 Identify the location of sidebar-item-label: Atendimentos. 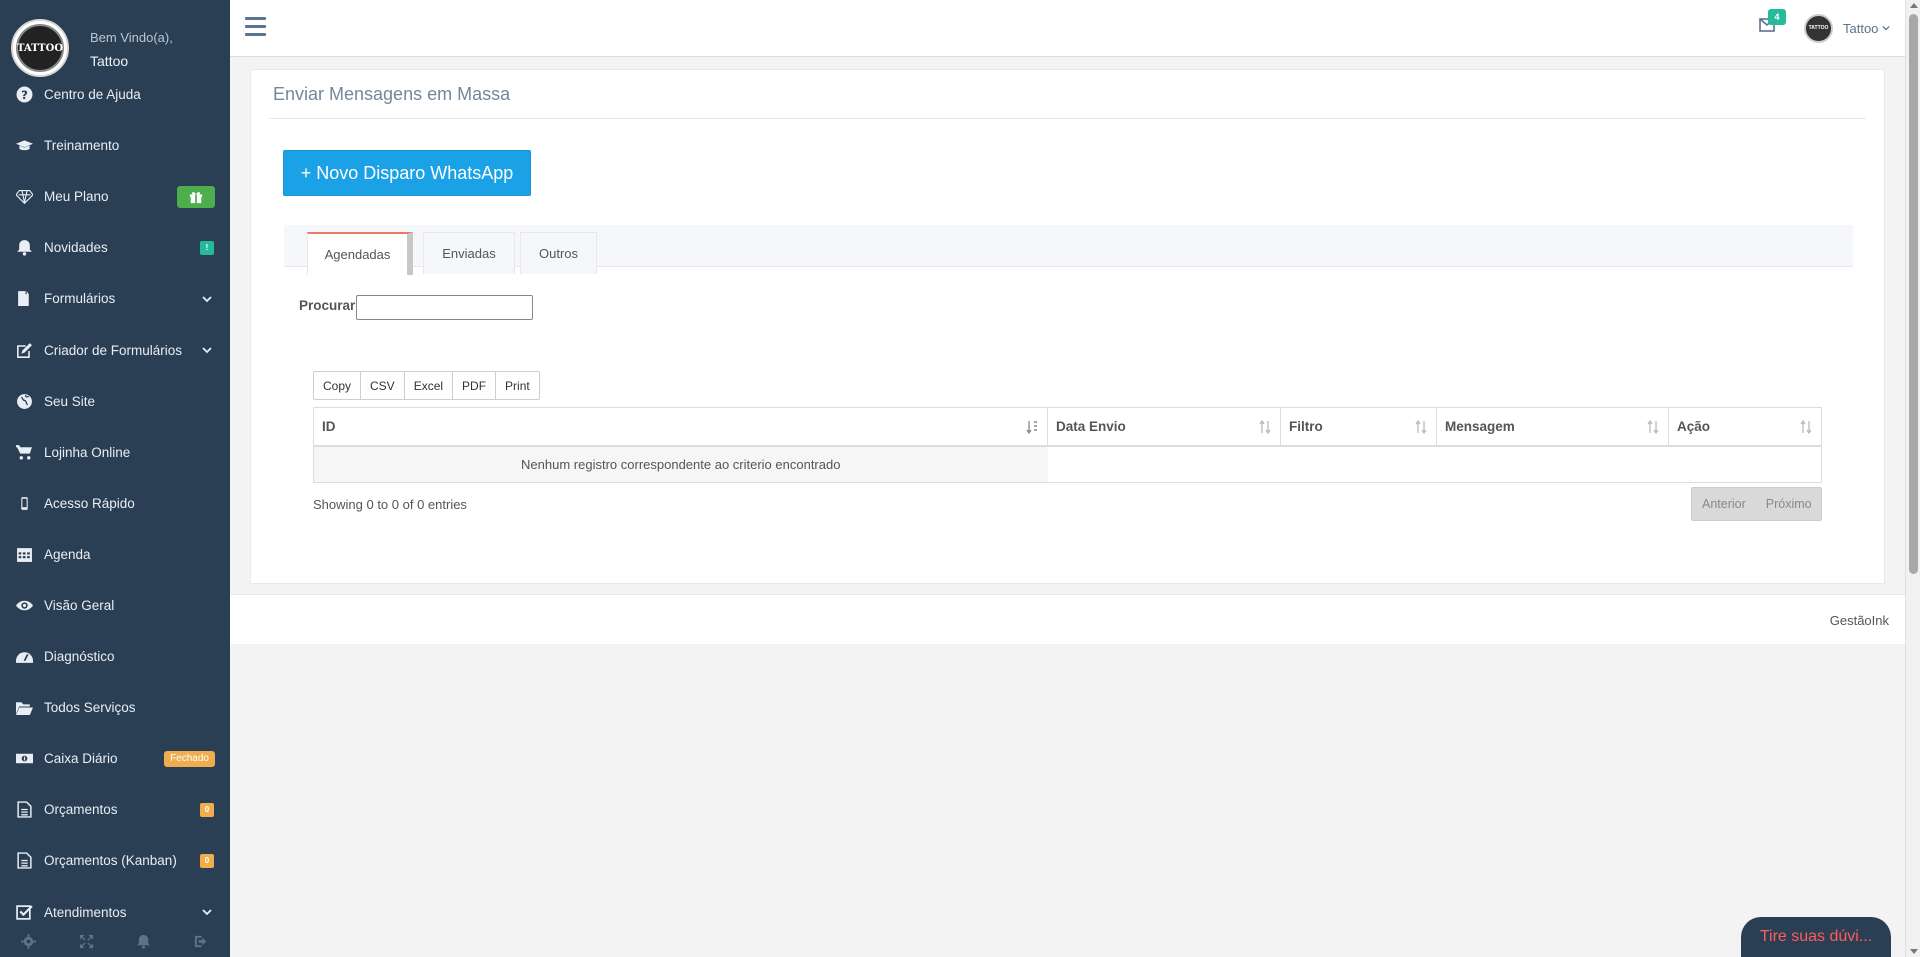
(85, 912).